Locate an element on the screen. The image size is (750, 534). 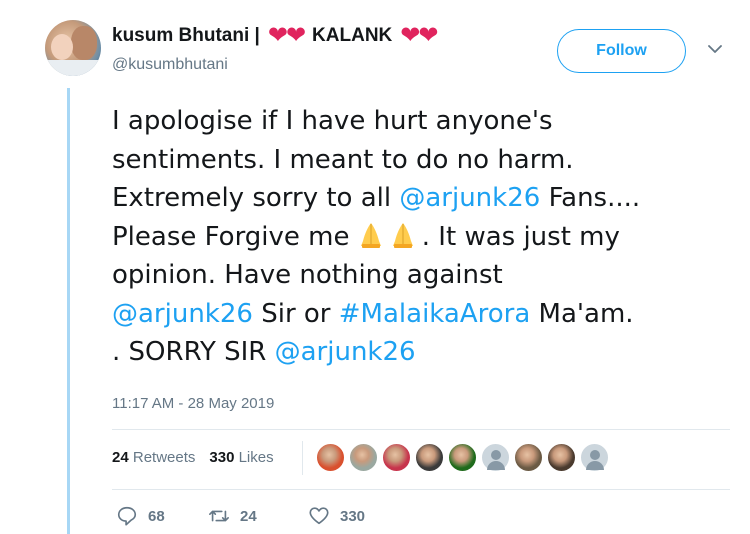
tweet-timestamp: 11:17 AM - 28 May 2019 is located at coordinates (193, 403).